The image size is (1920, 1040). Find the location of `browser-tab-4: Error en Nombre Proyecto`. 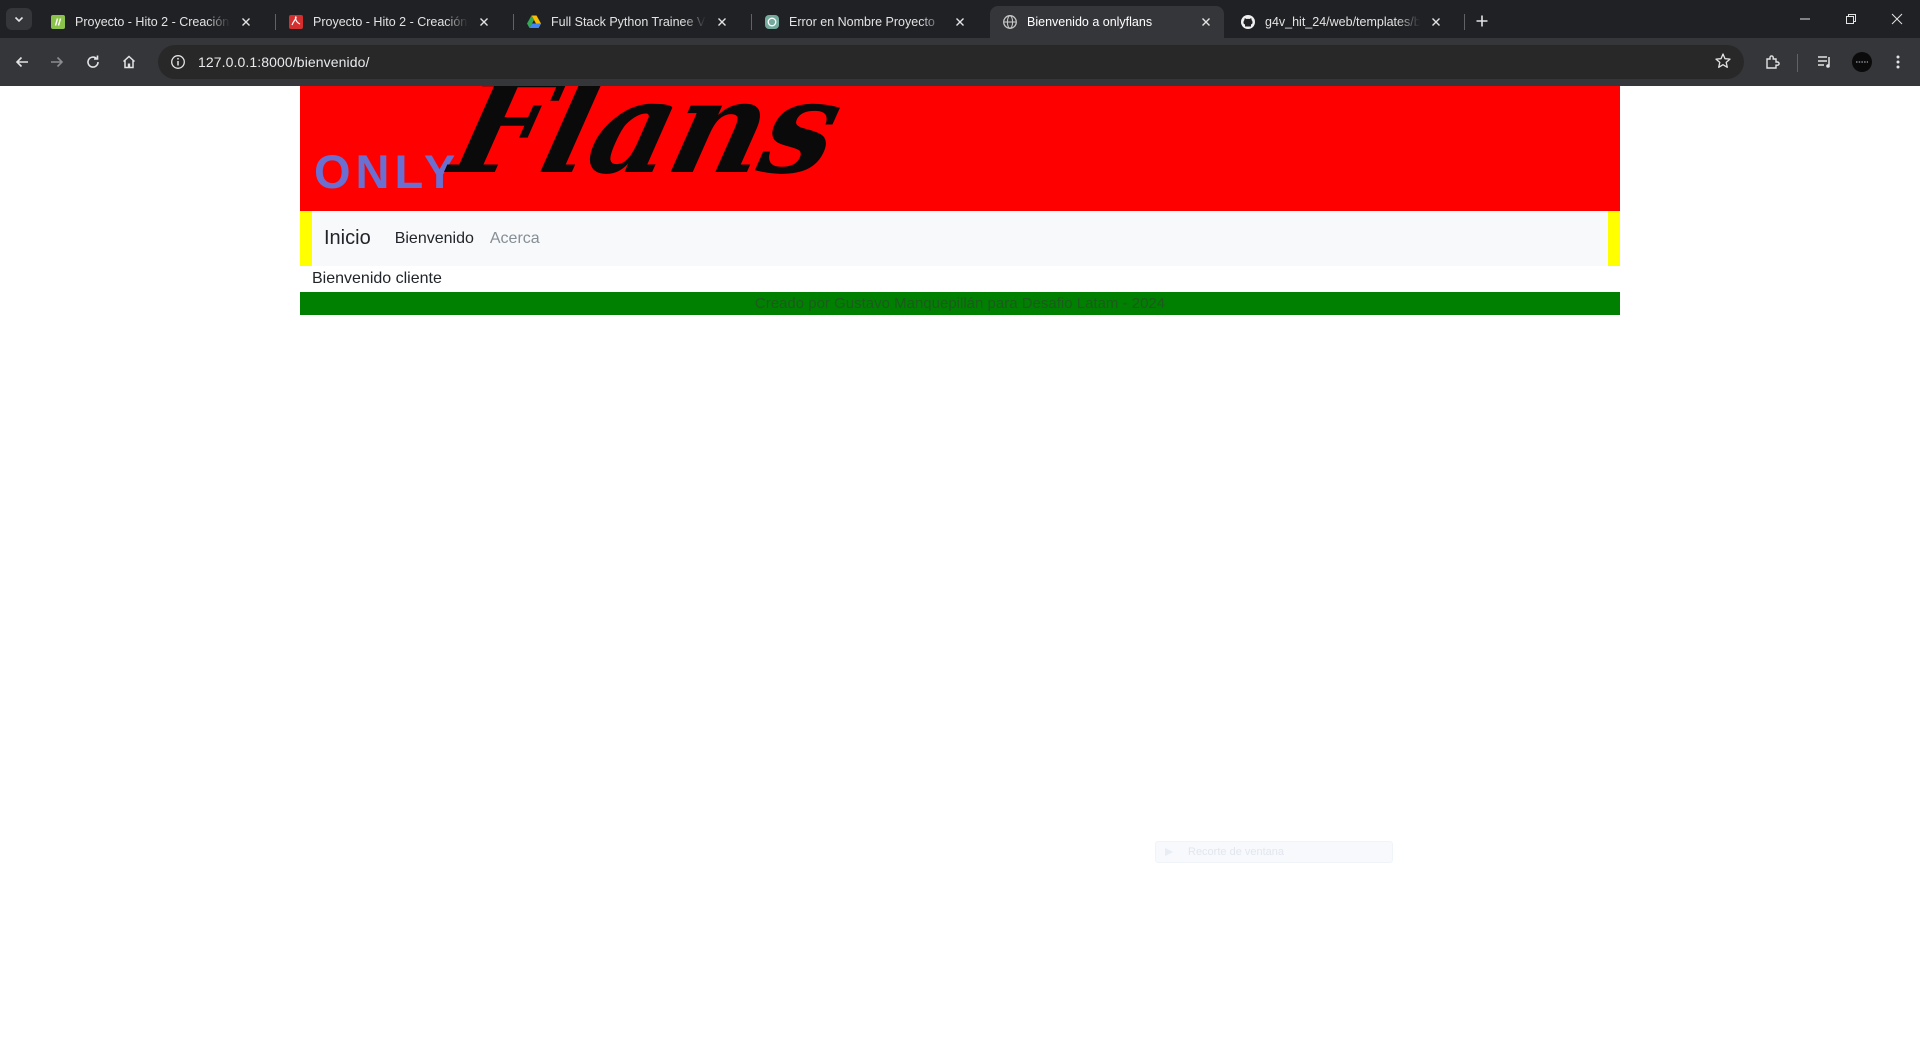

browser-tab-4: Error en Nombre Proyecto is located at coordinates (865, 22).